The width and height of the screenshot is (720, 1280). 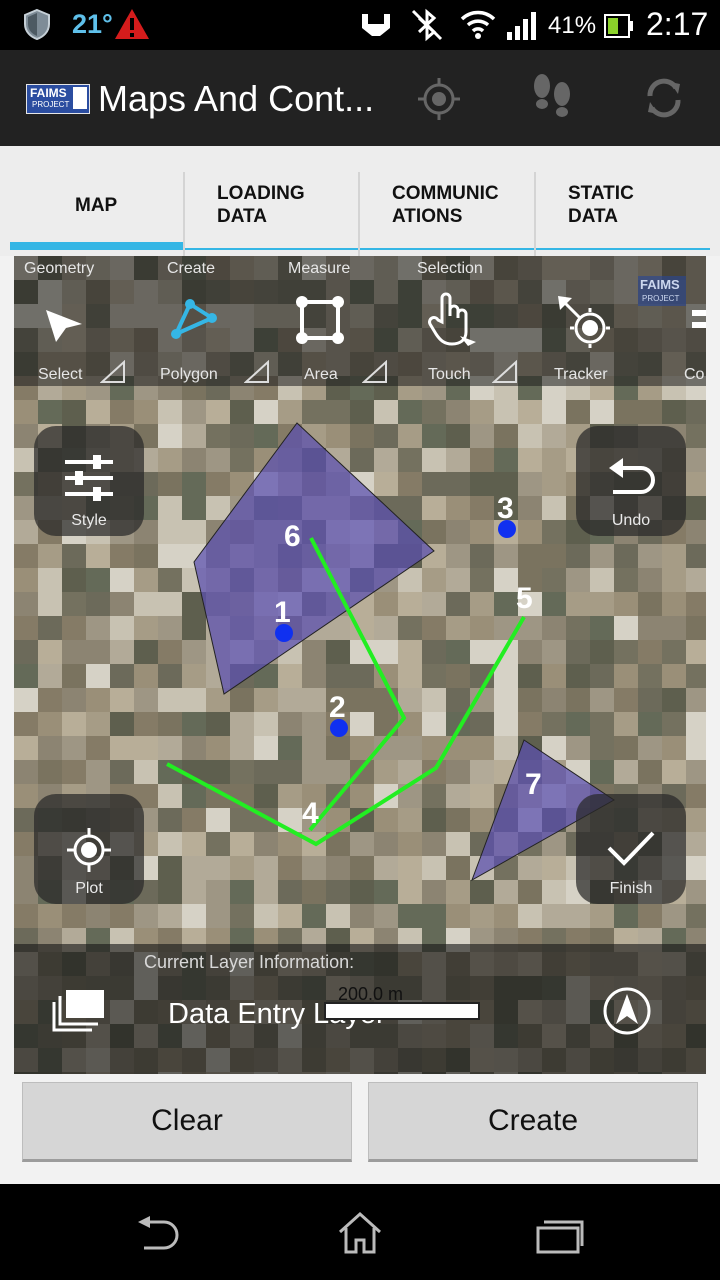 I want to click on tab-map: MAP, so click(x=97, y=201).